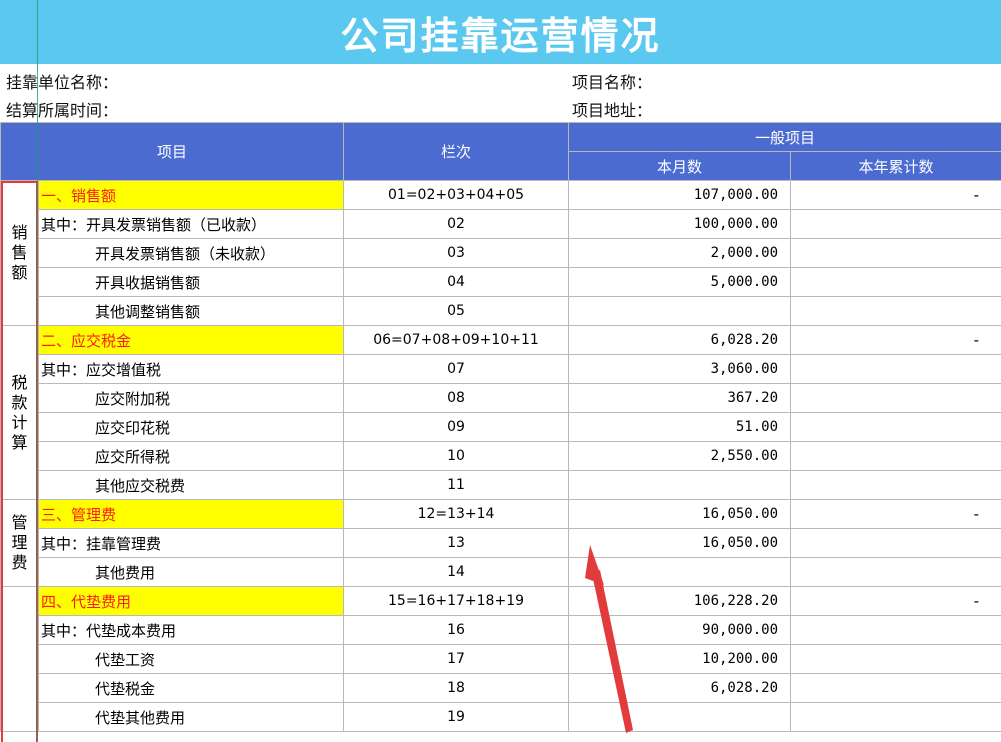  Describe the element at coordinates (680, 659) in the screenshot. I see `row-month: 10,200.00` at that location.